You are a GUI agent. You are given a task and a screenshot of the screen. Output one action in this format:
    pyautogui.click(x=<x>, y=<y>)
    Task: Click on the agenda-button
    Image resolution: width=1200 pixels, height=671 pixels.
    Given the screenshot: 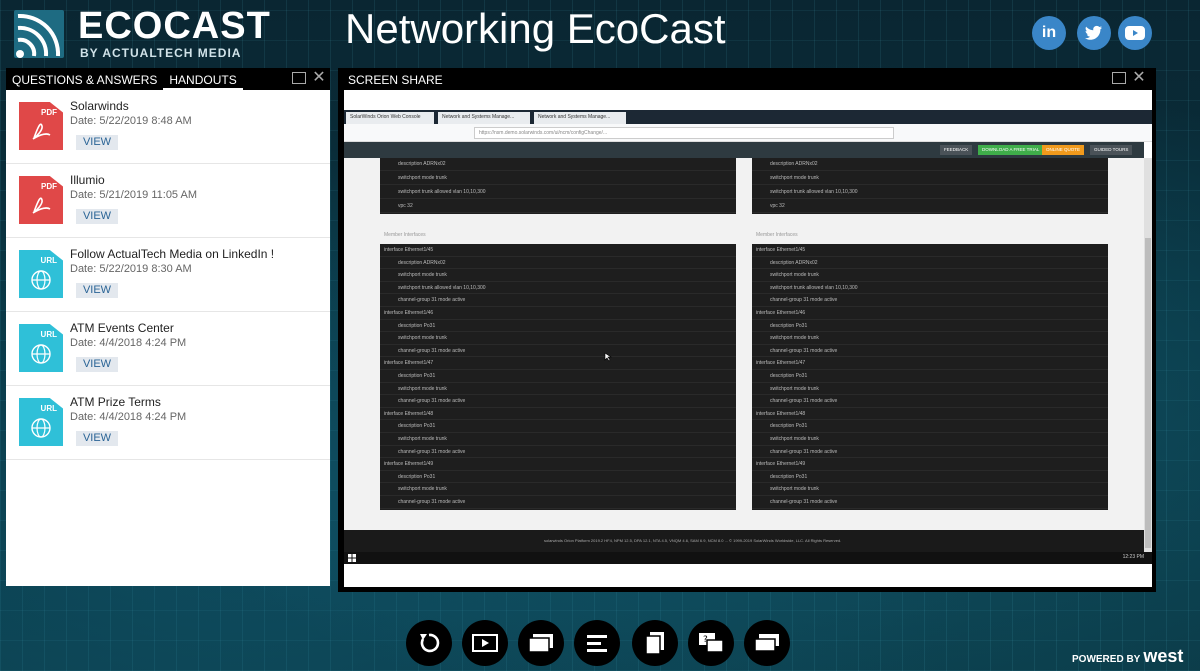 What is the action you would take?
    pyautogui.click(x=597, y=643)
    